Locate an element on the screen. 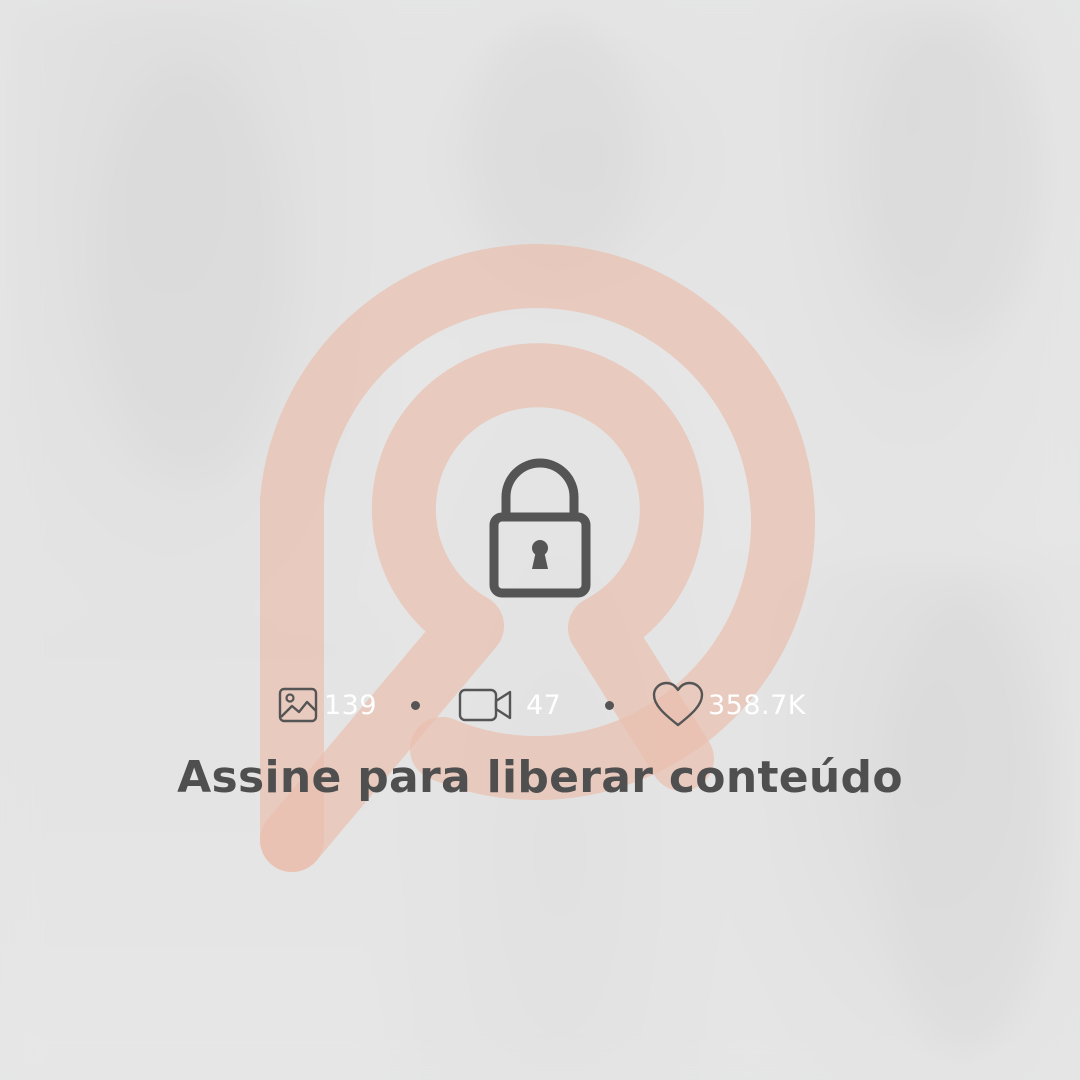  video-camera-icon is located at coordinates (485, 705).